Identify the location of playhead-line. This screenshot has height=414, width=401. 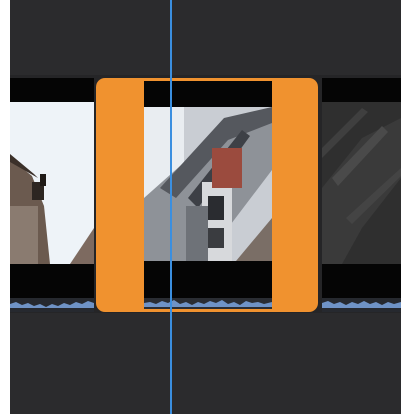
(171, 207).